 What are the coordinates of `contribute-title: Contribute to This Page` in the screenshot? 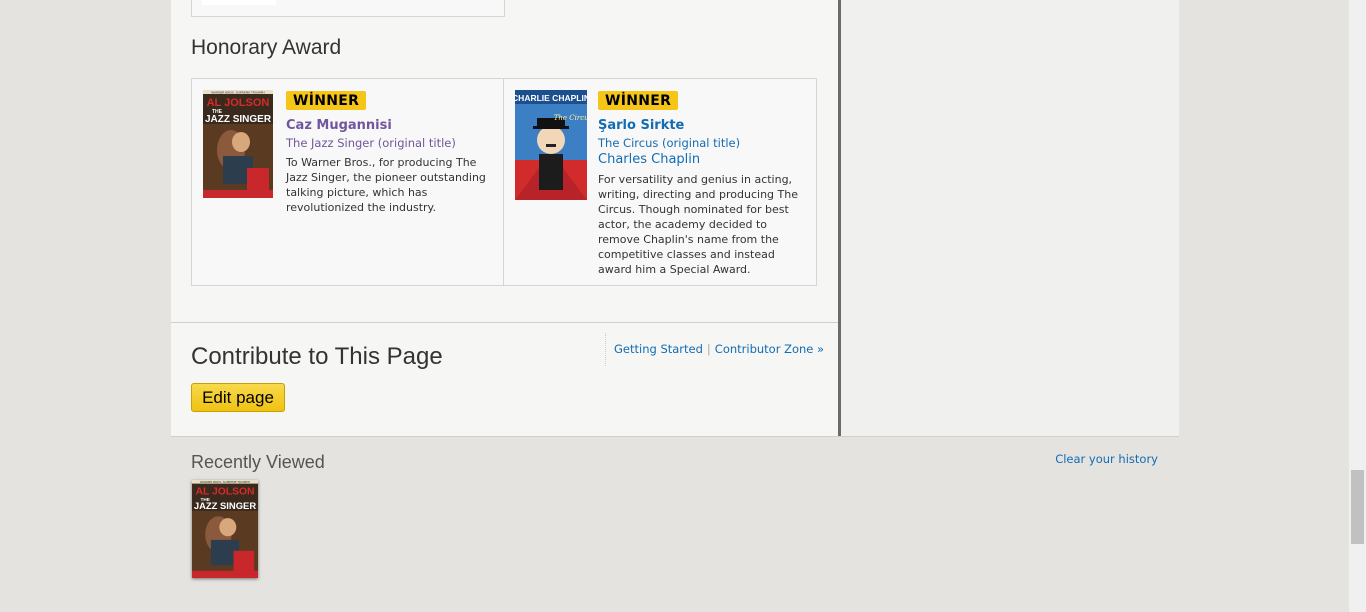 It's located at (317, 356).